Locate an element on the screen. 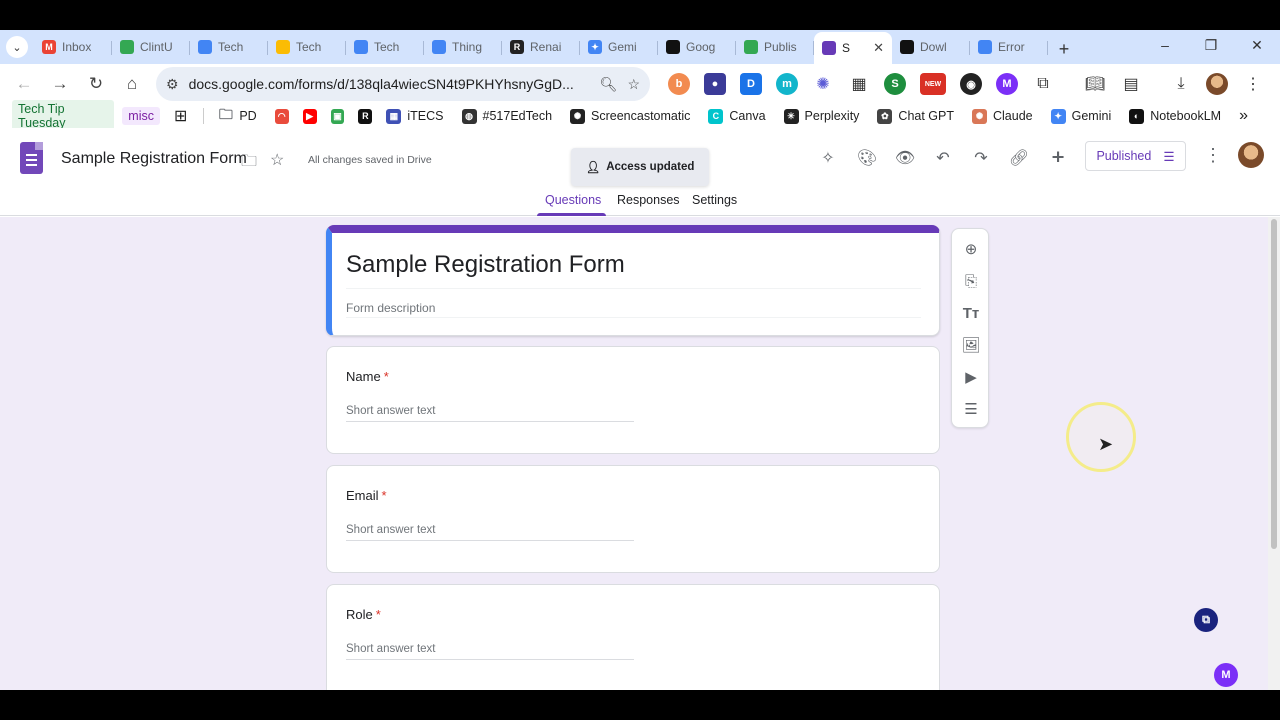  classroom-icon: ▣ is located at coordinates (337, 116).